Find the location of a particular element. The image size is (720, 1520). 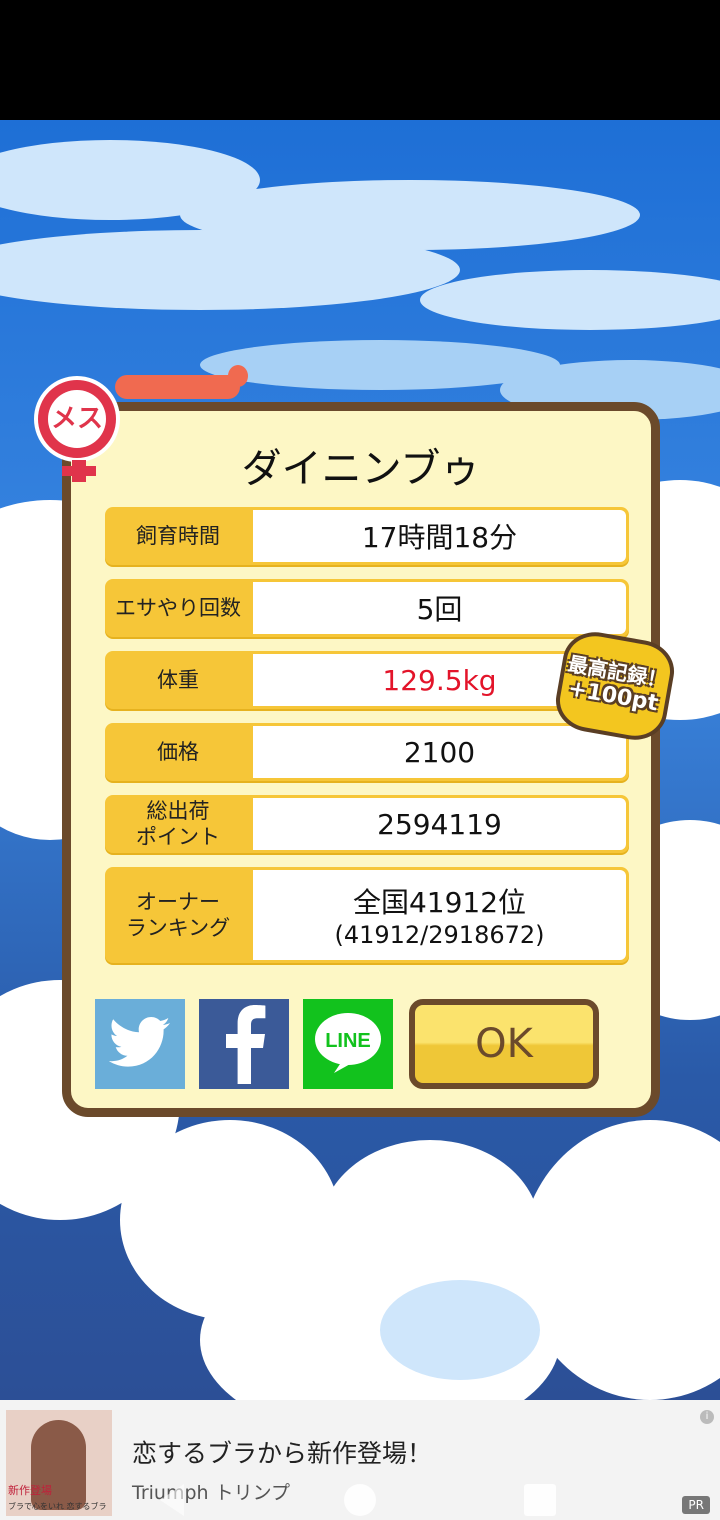

ad-thumbnail: 新作登場 ブラで心をいれ 恋するブラ is located at coordinates (59, 1463).